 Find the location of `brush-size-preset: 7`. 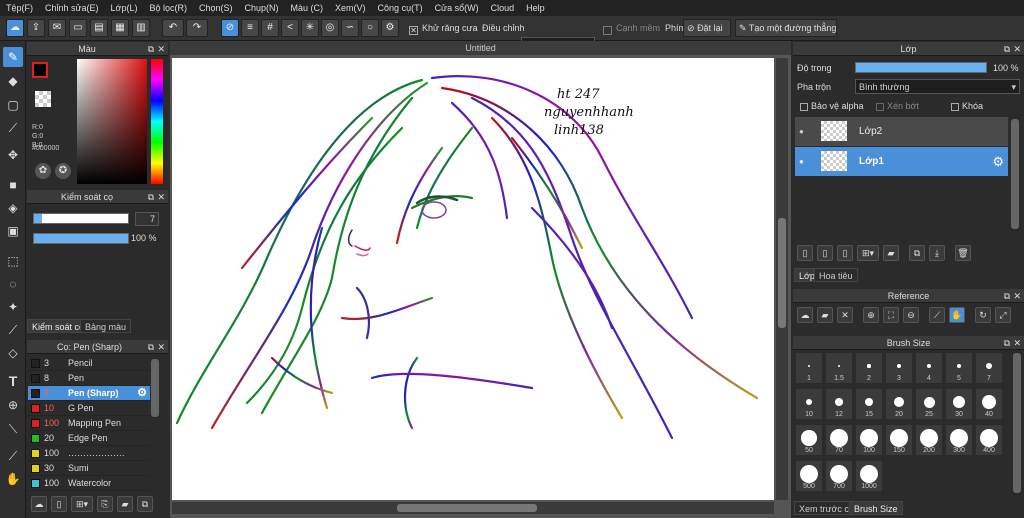

brush-size-preset: 7 is located at coordinates (989, 368).